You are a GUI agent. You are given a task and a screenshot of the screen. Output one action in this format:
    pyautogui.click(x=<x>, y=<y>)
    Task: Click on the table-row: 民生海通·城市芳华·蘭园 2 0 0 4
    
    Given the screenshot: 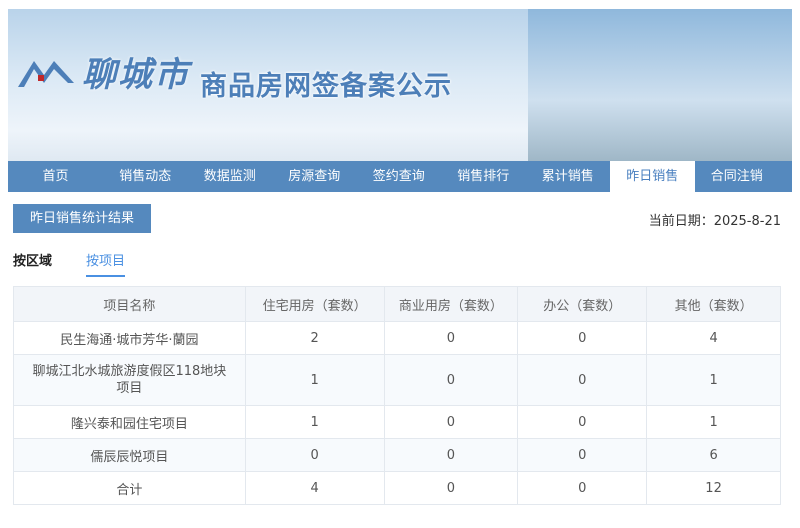 What is the action you would take?
    pyautogui.click(x=397, y=338)
    